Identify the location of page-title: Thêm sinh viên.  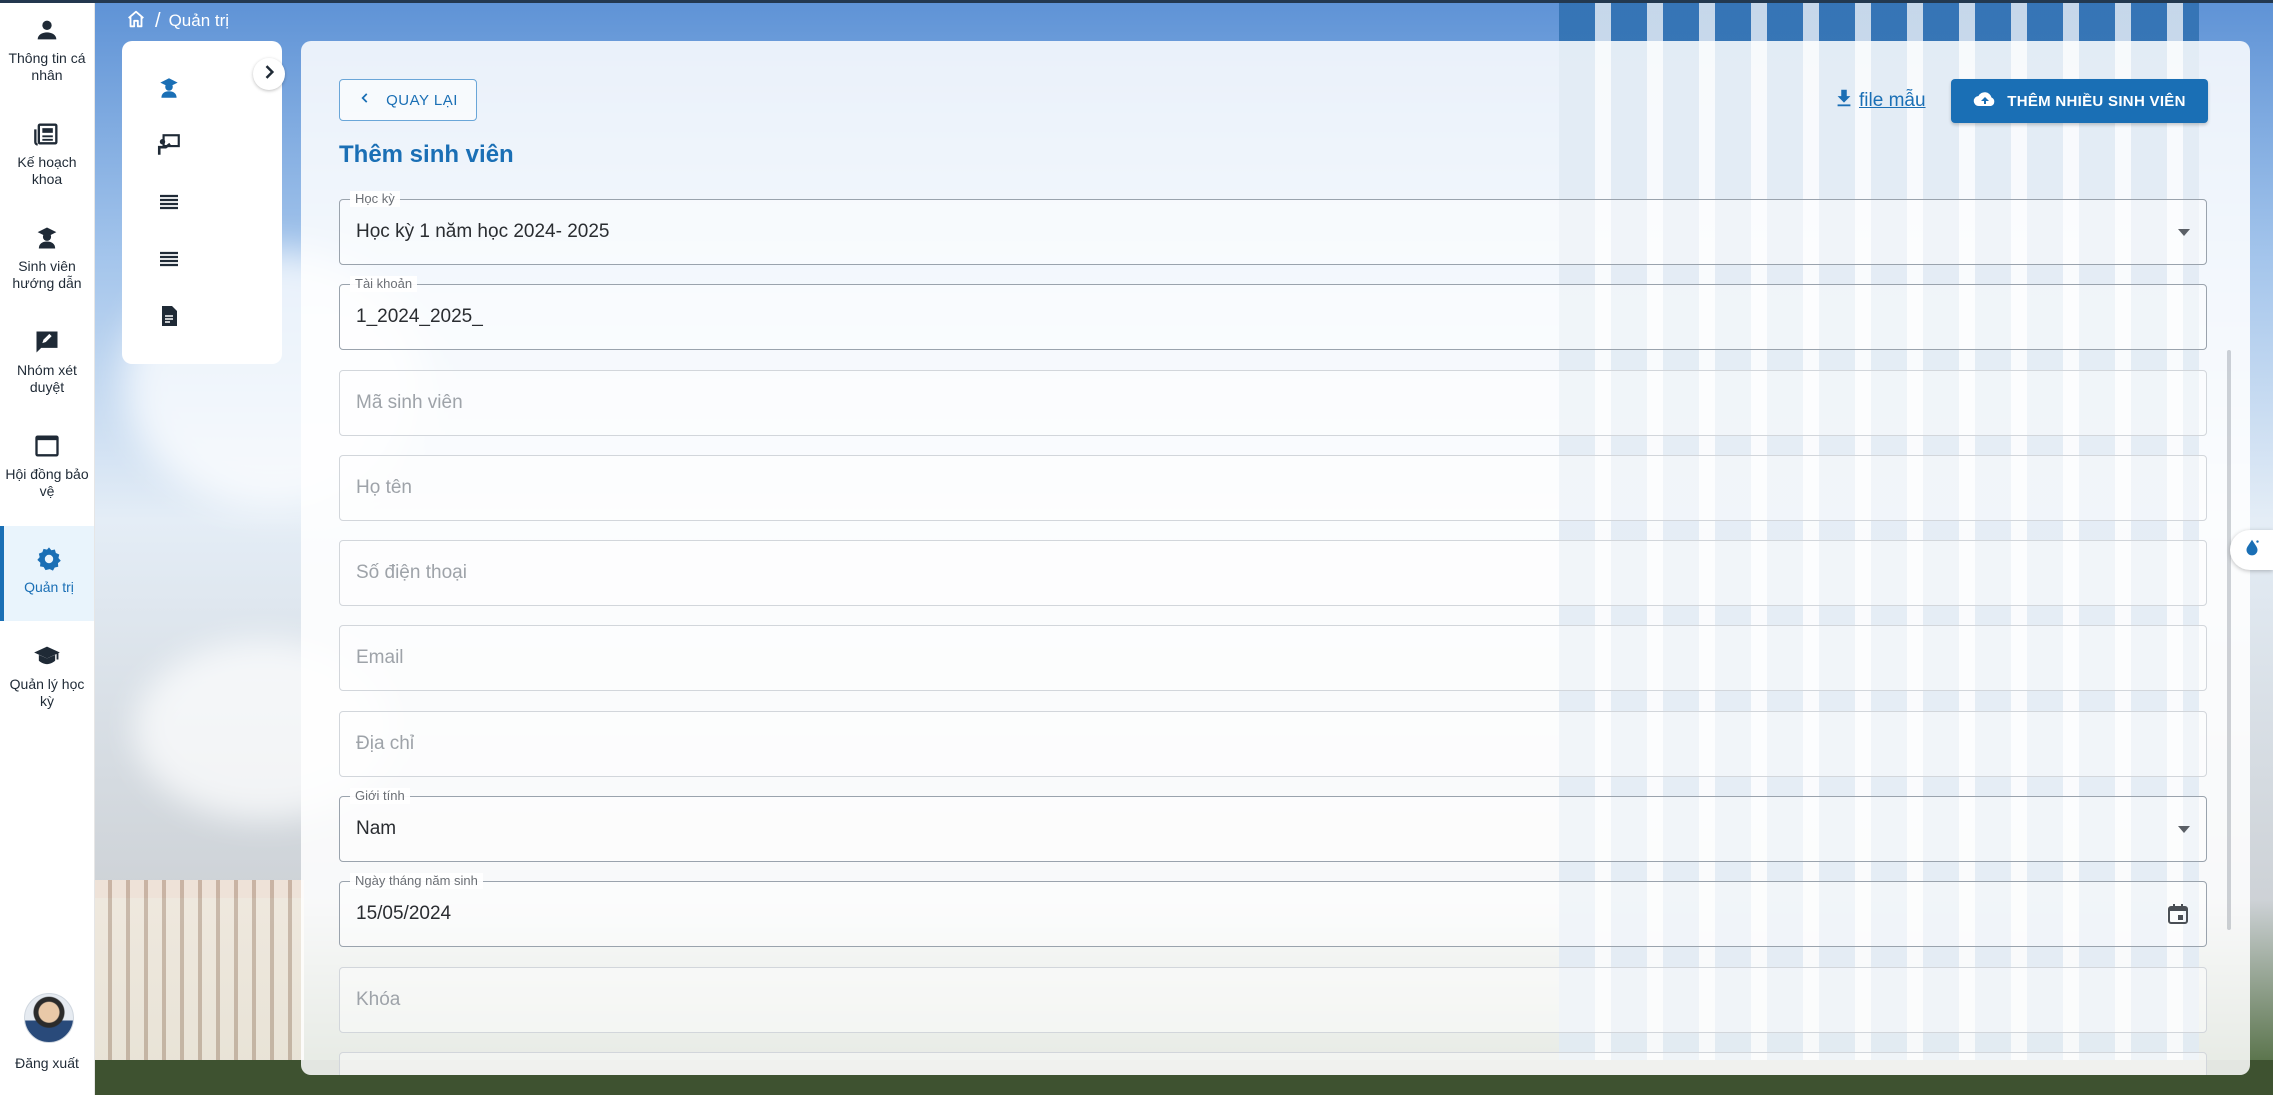
(426, 154).